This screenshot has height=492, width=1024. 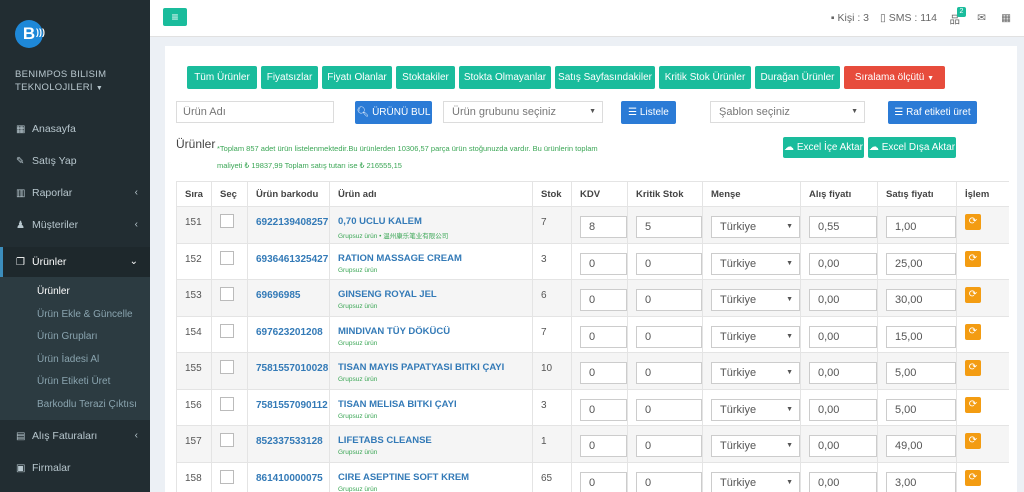 I want to click on purchase-price-input: 0,55, so click(x=843, y=227).